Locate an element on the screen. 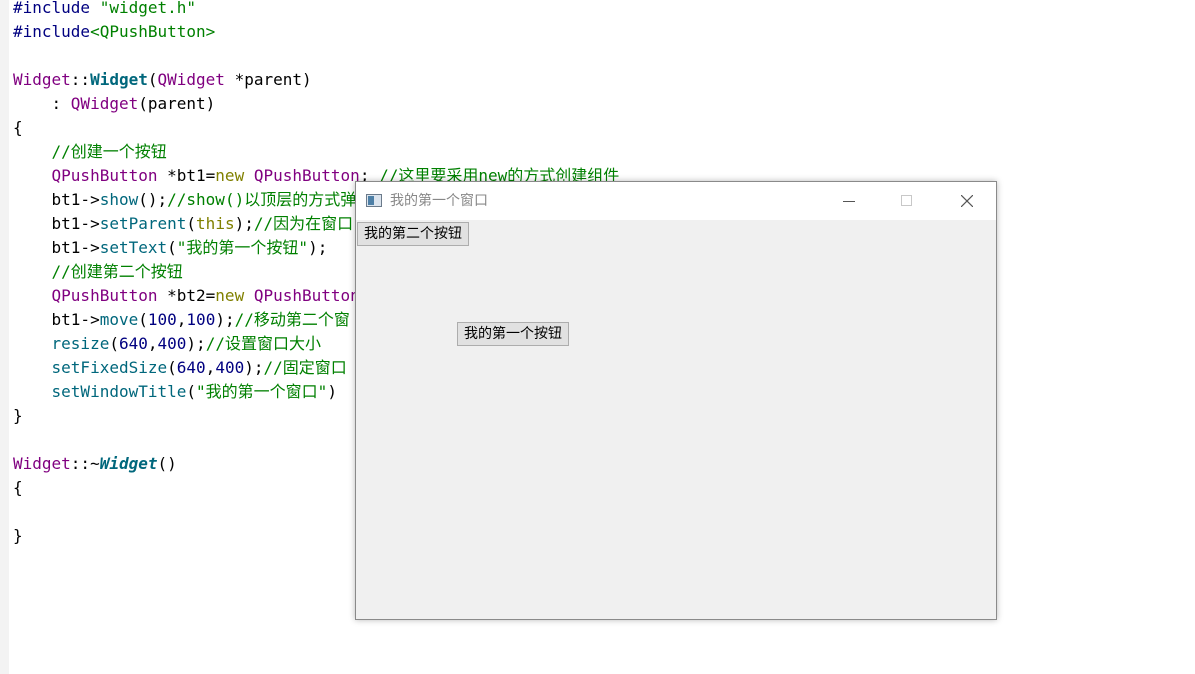 This screenshot has height=674, width=1195. code-line: setWindowTitle("我的第一个窗口") is located at coordinates (175, 392).